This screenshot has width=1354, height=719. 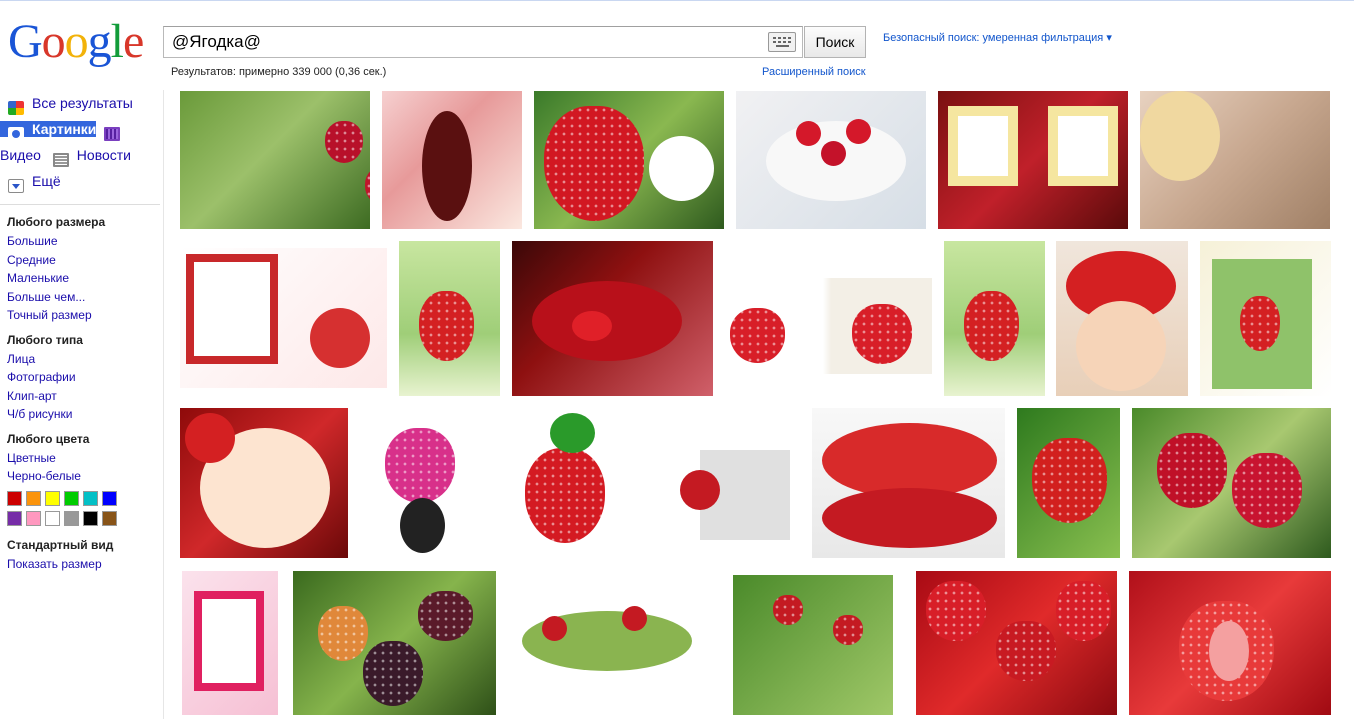 What do you see at coordinates (83, 396) in the screenshot?
I see `type-clipart: Клип-арт` at bounding box center [83, 396].